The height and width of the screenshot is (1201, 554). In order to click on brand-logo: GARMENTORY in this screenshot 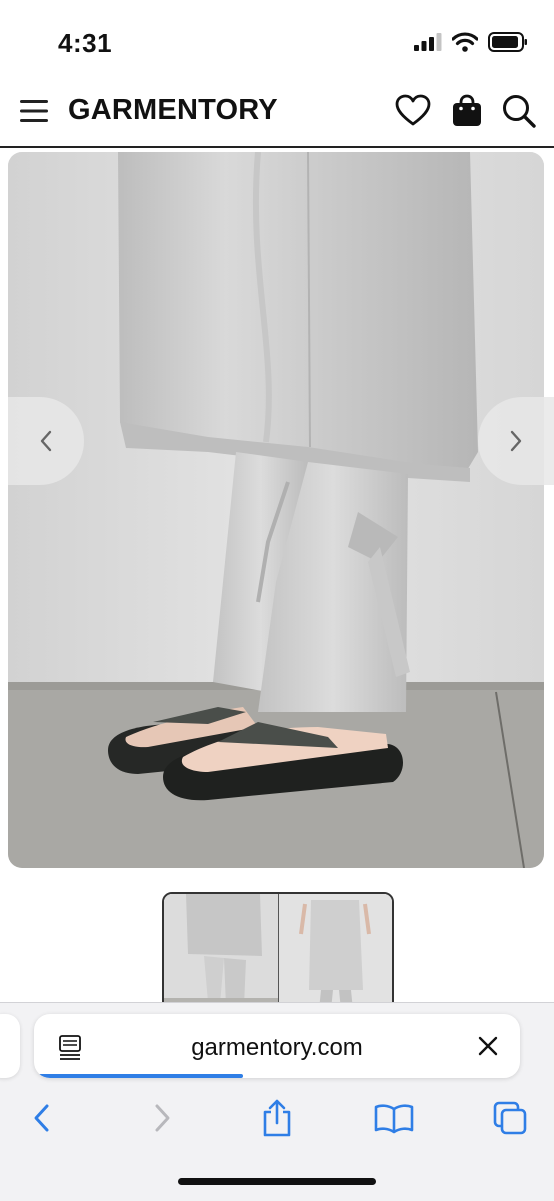, I will do `click(173, 110)`.